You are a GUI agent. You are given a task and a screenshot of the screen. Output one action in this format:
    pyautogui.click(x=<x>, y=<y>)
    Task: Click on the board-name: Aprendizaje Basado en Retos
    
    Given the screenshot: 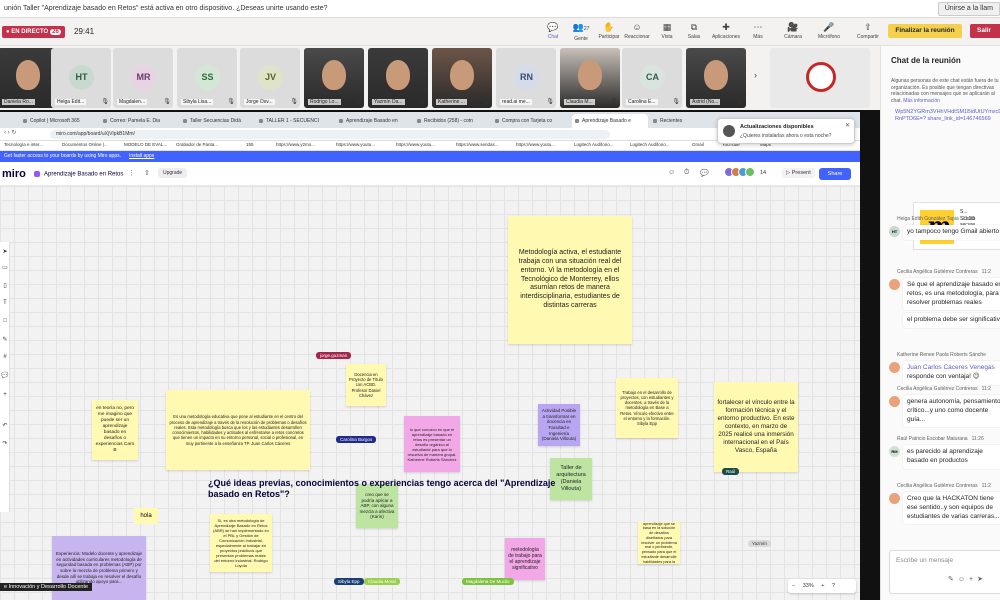 What is the action you would take?
    pyautogui.click(x=78, y=174)
    